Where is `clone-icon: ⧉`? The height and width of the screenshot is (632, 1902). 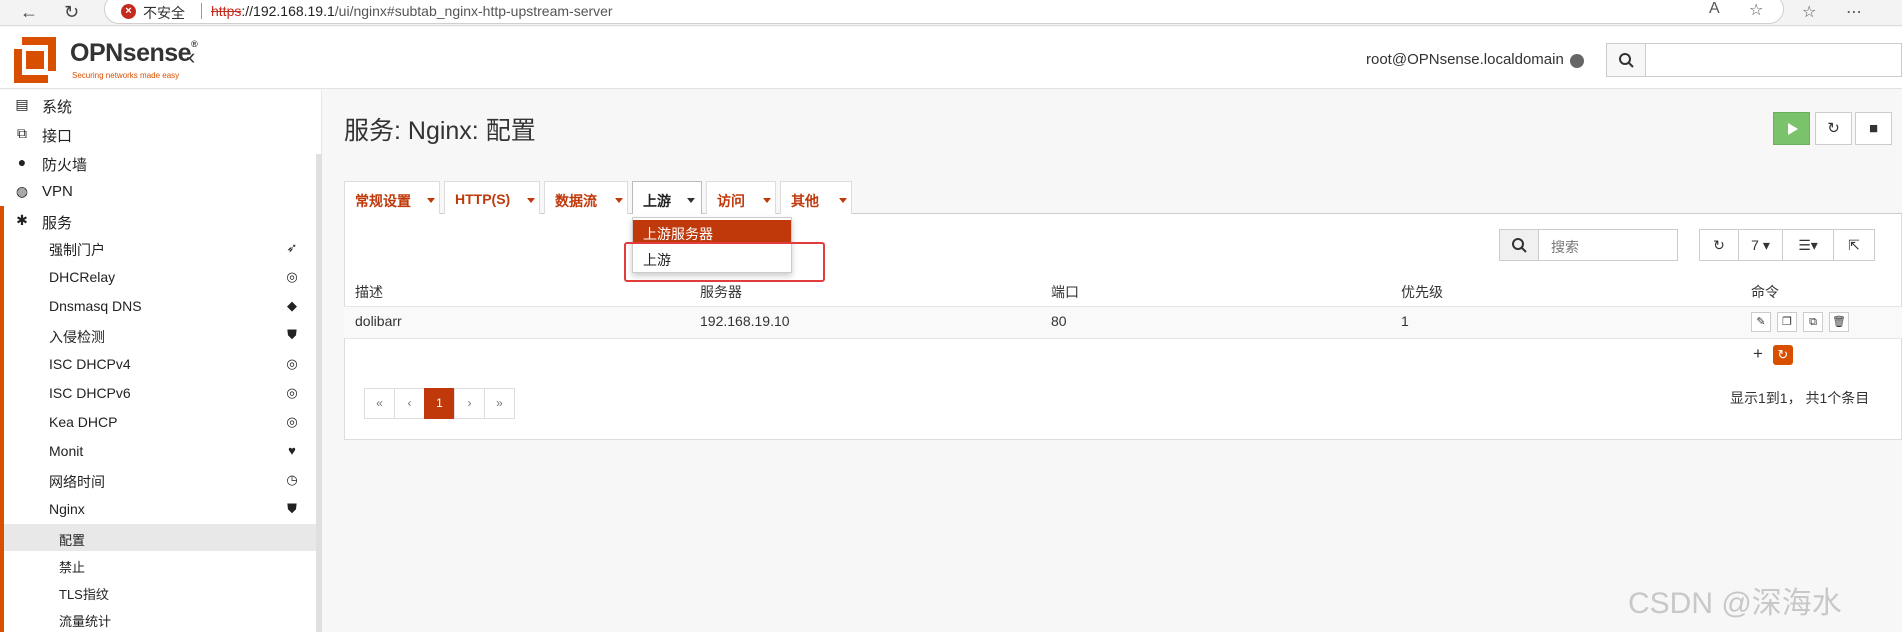 clone-icon: ⧉ is located at coordinates (1813, 322).